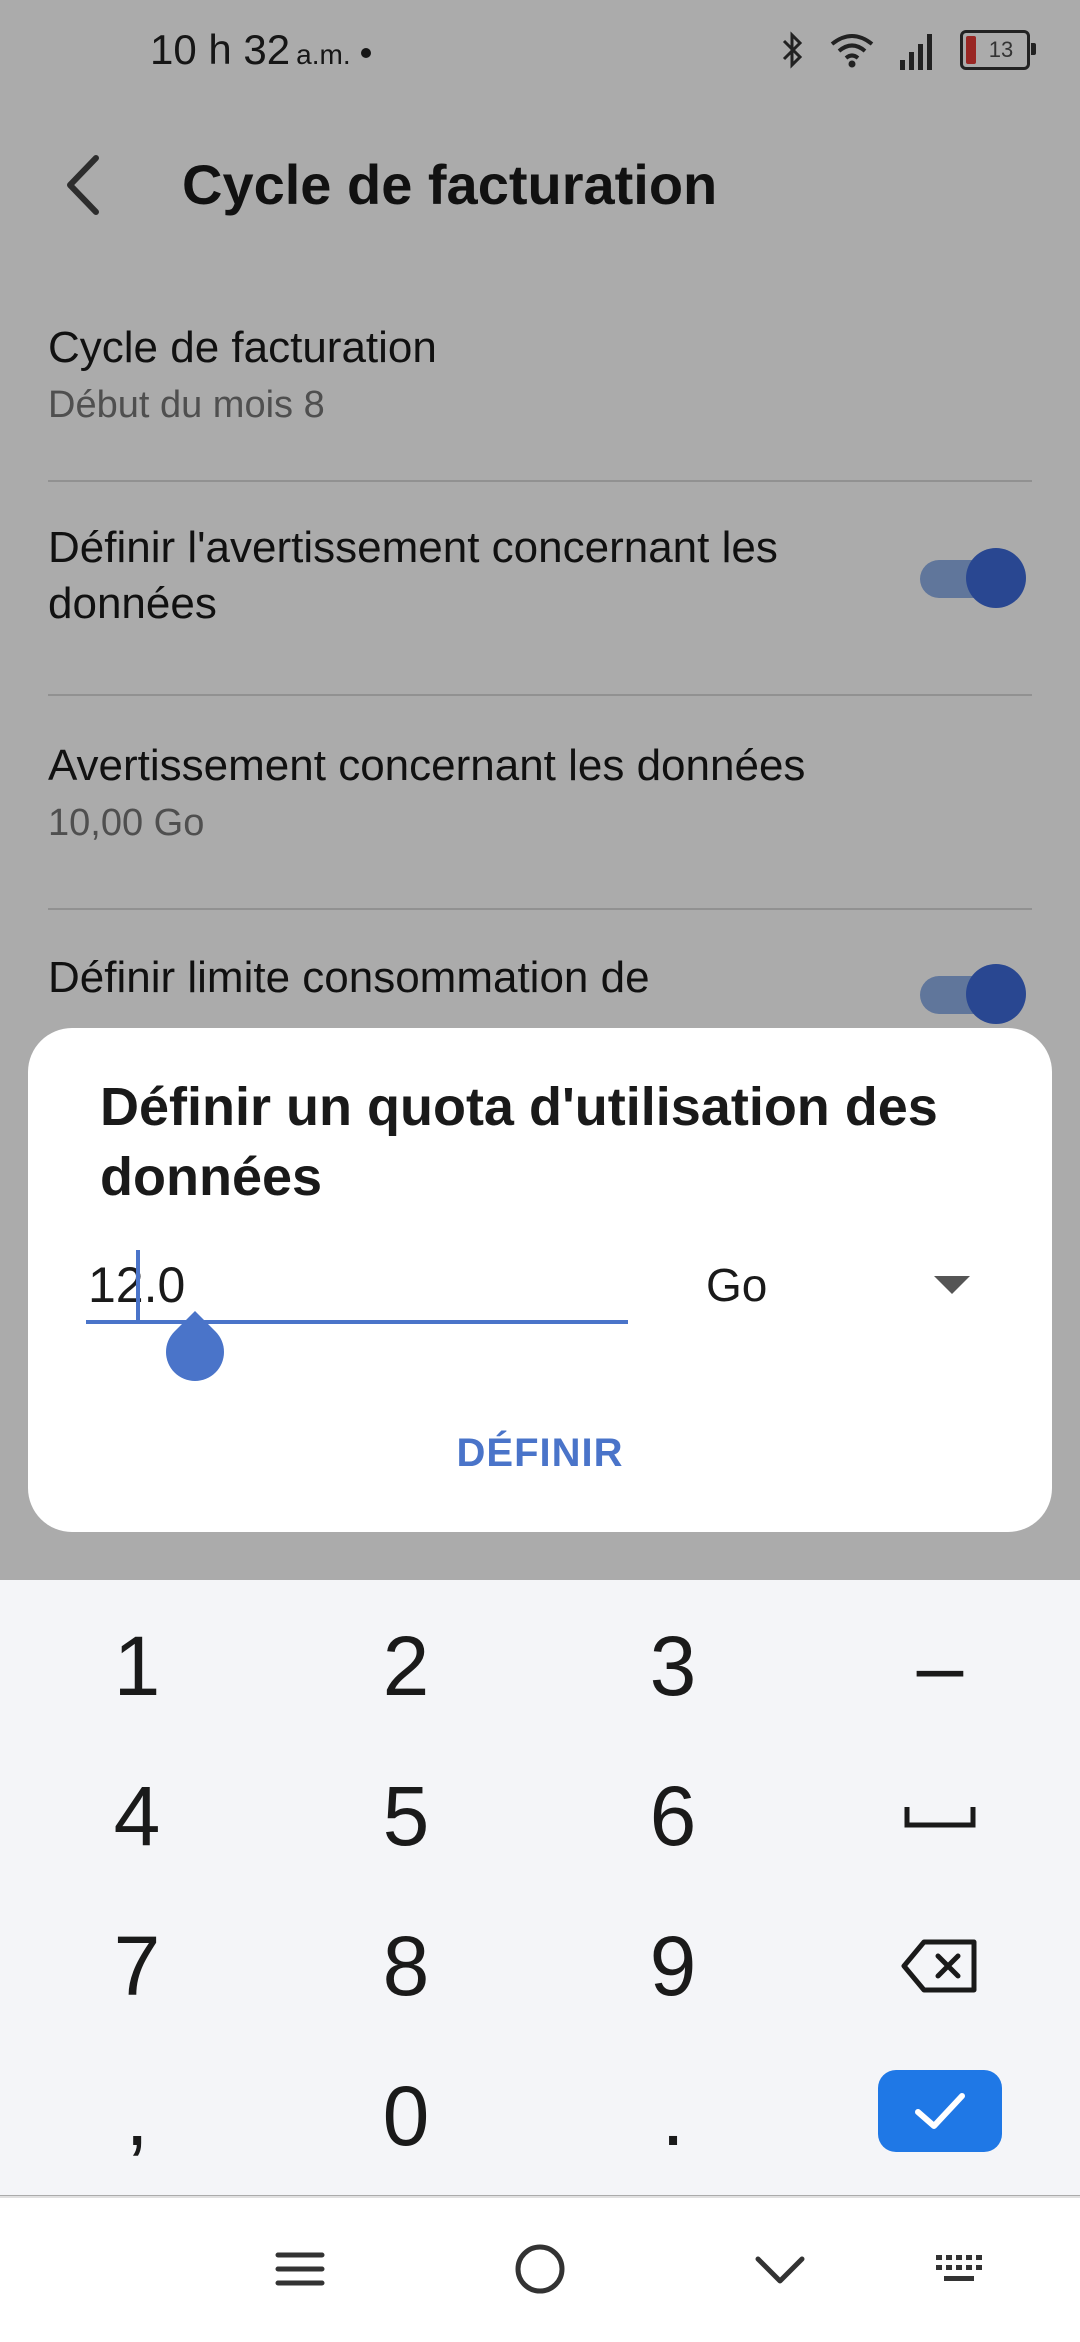 Image resolution: width=1080 pixels, height=2342 pixels. Describe the element at coordinates (737, 1285) in the screenshot. I see `unit-value: Go` at that location.